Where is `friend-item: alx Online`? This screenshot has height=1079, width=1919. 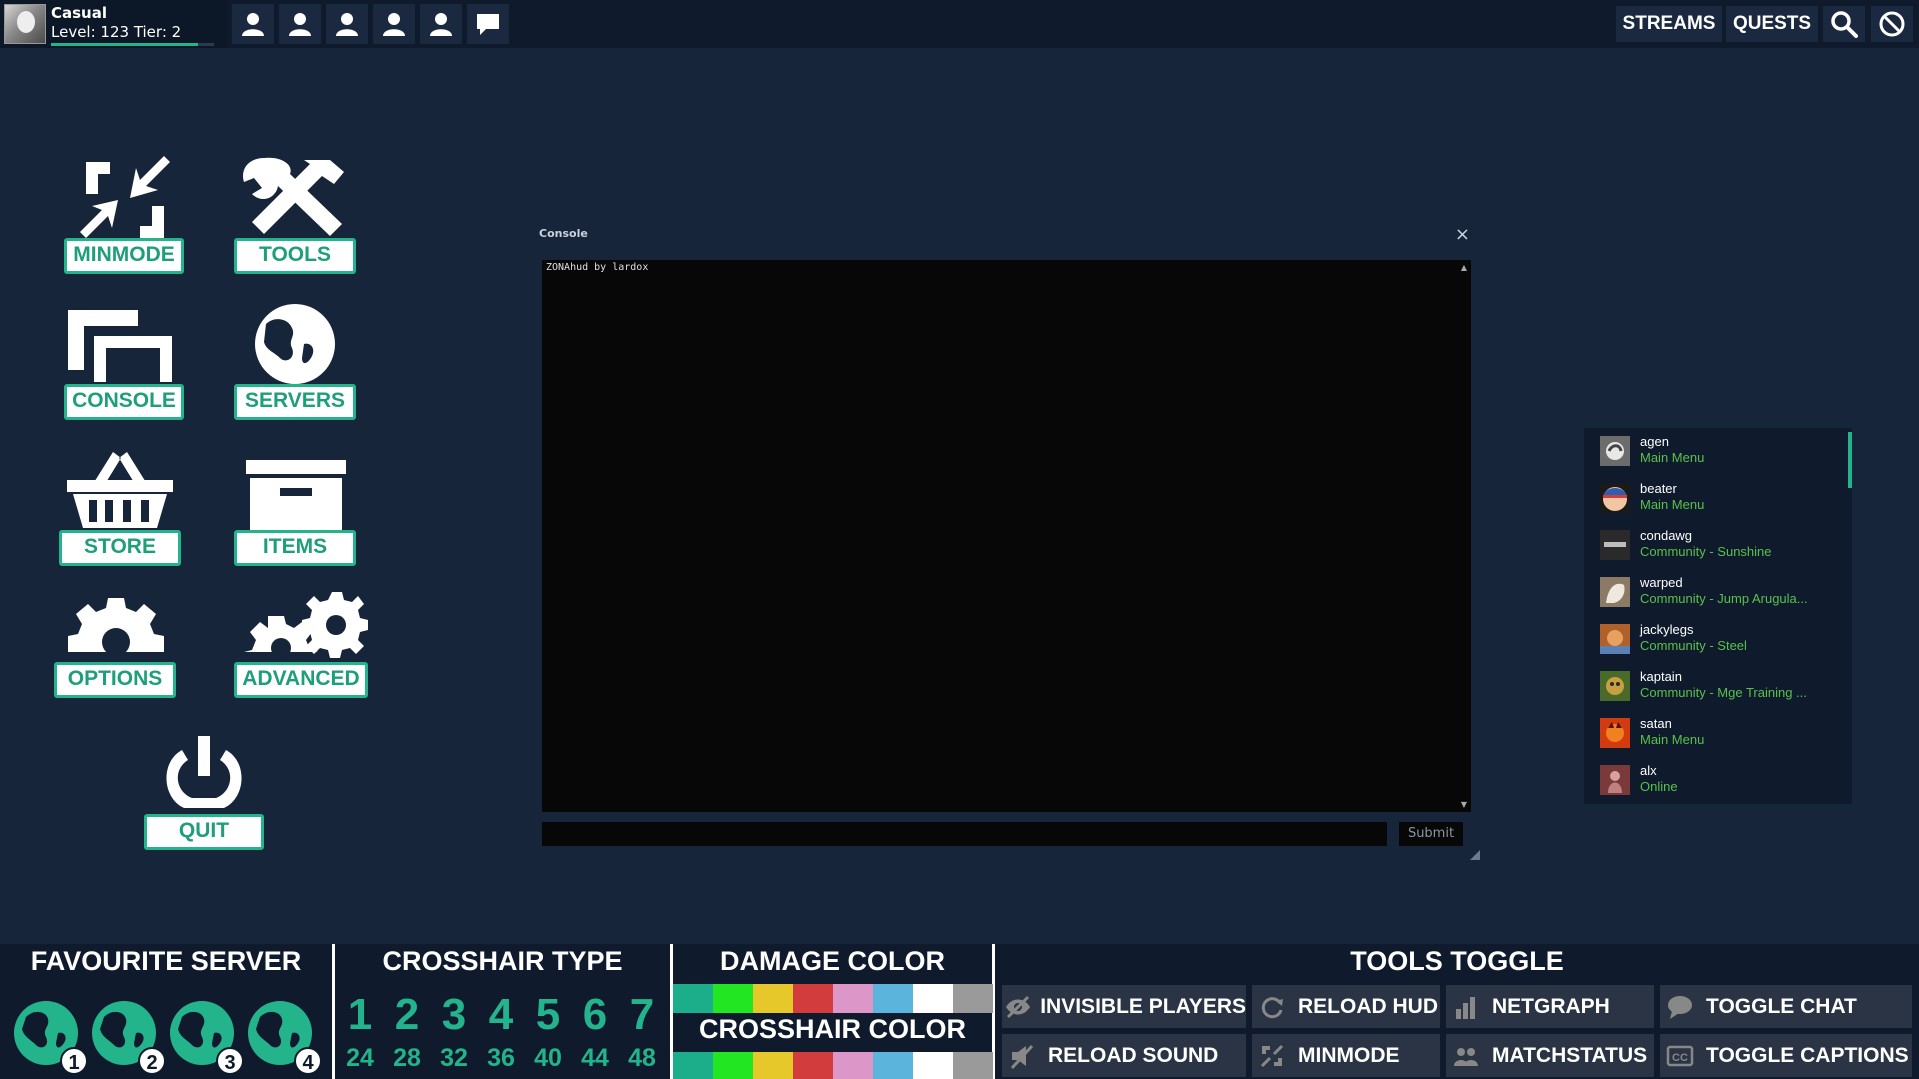 friend-item: alx Online is located at coordinates (1720, 777).